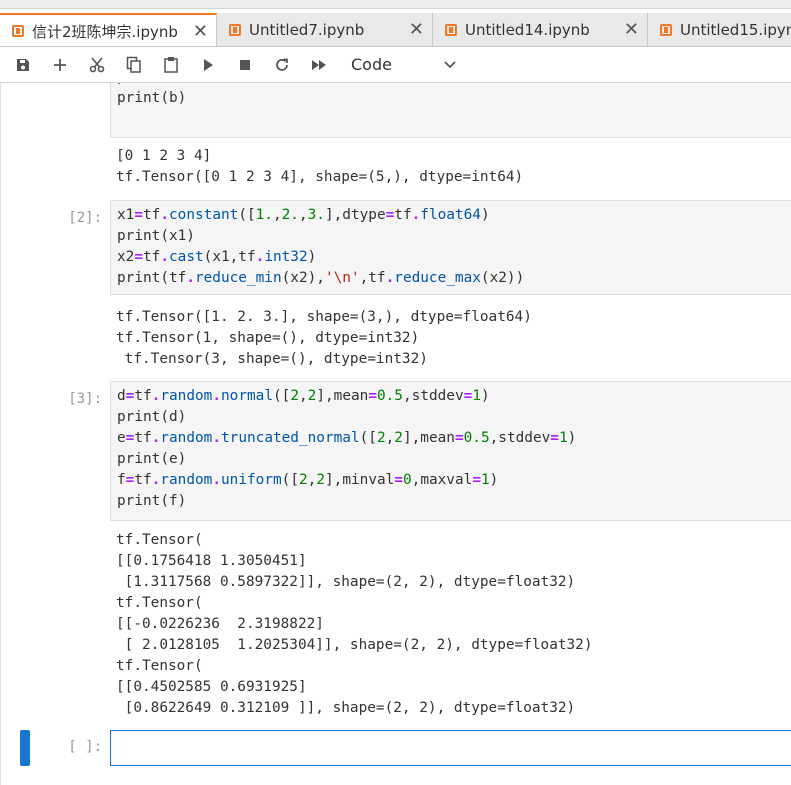 The width and height of the screenshot is (791, 785). Describe the element at coordinates (220, 624) in the screenshot. I see `output-line: [[-0.0226236 2.3198822]` at that location.